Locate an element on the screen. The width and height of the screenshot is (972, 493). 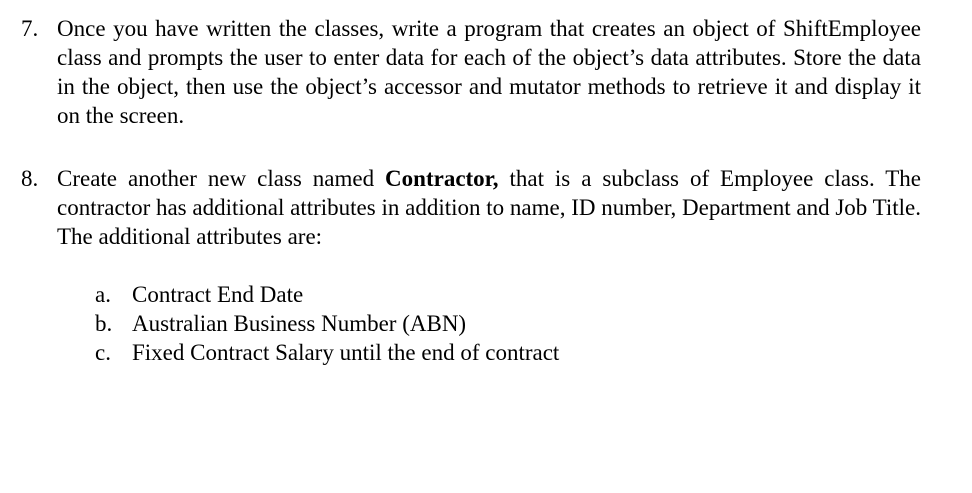
sub-item-text: Contract End Date is located at coordinates (218, 294).